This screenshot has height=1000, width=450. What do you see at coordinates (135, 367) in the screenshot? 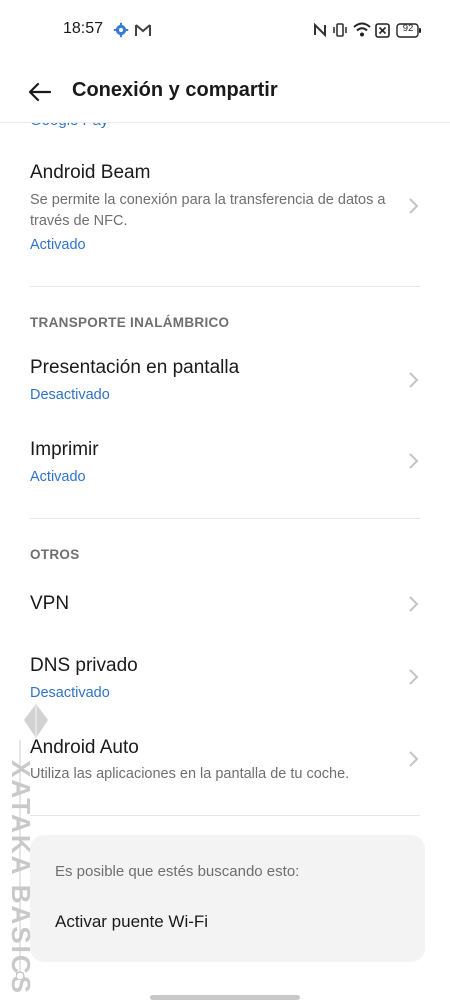
I see `item-title: Presentación en pantalla` at bounding box center [135, 367].